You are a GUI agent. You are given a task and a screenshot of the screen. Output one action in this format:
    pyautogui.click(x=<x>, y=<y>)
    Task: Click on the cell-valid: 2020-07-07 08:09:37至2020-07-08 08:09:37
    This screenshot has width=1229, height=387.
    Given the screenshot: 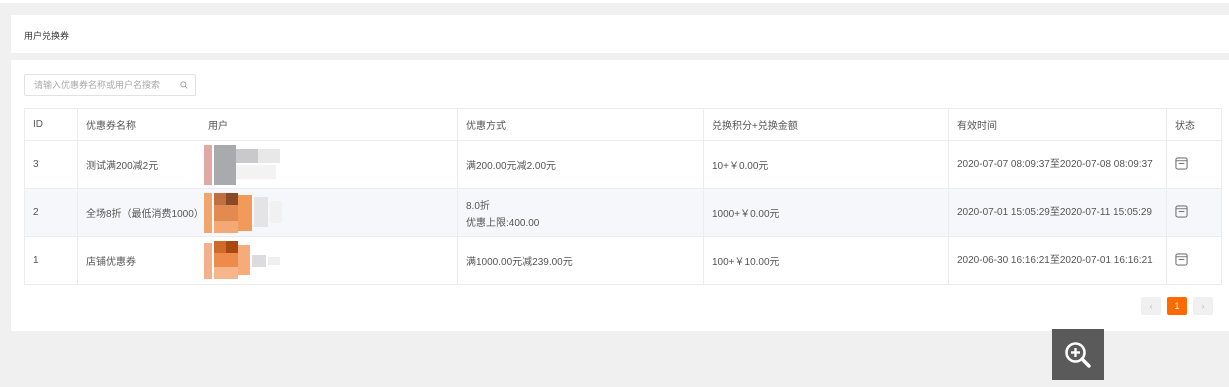 What is the action you would take?
    pyautogui.click(x=1057, y=164)
    